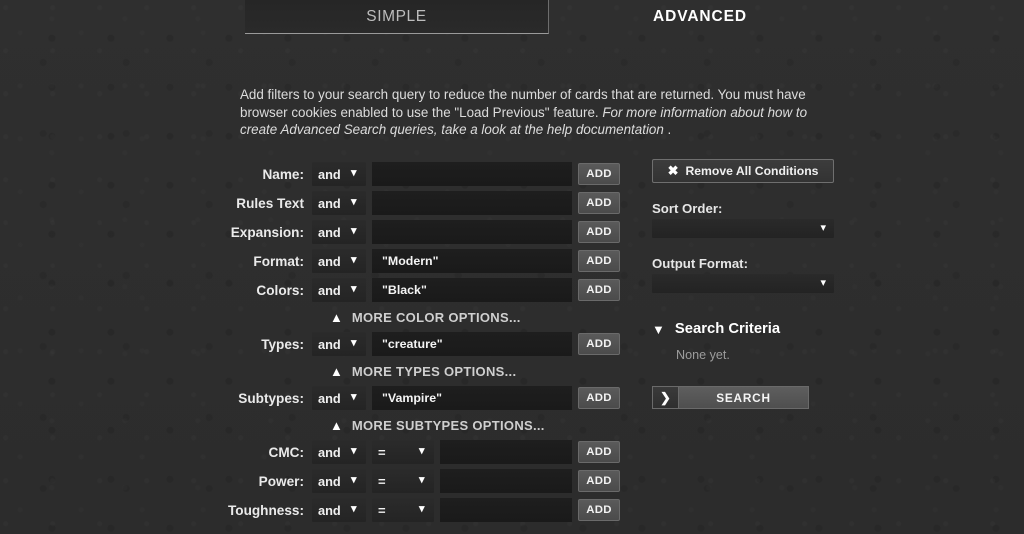 The width and height of the screenshot is (1024, 534). Describe the element at coordinates (506, 452) in the screenshot. I see `filter-input-cmc` at that location.